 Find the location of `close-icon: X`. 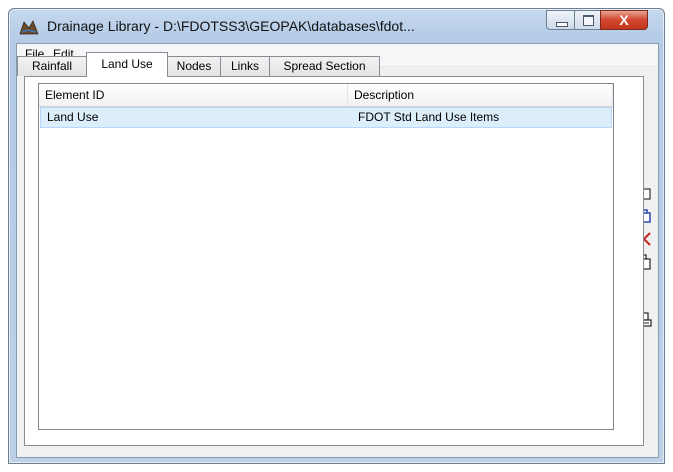

close-icon: X is located at coordinates (624, 20).